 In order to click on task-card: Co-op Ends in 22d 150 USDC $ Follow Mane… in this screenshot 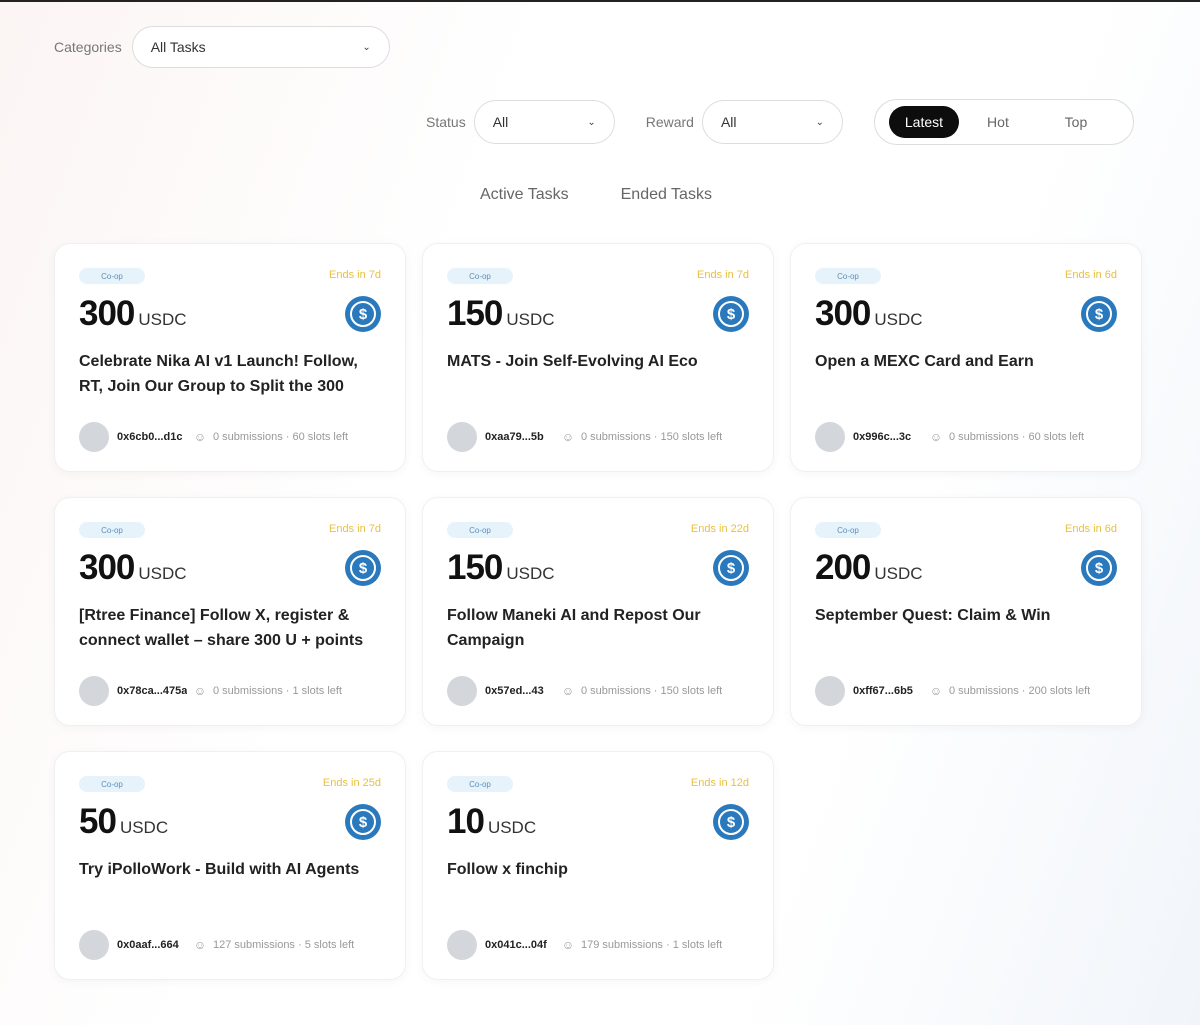, I will do `click(598, 611)`.